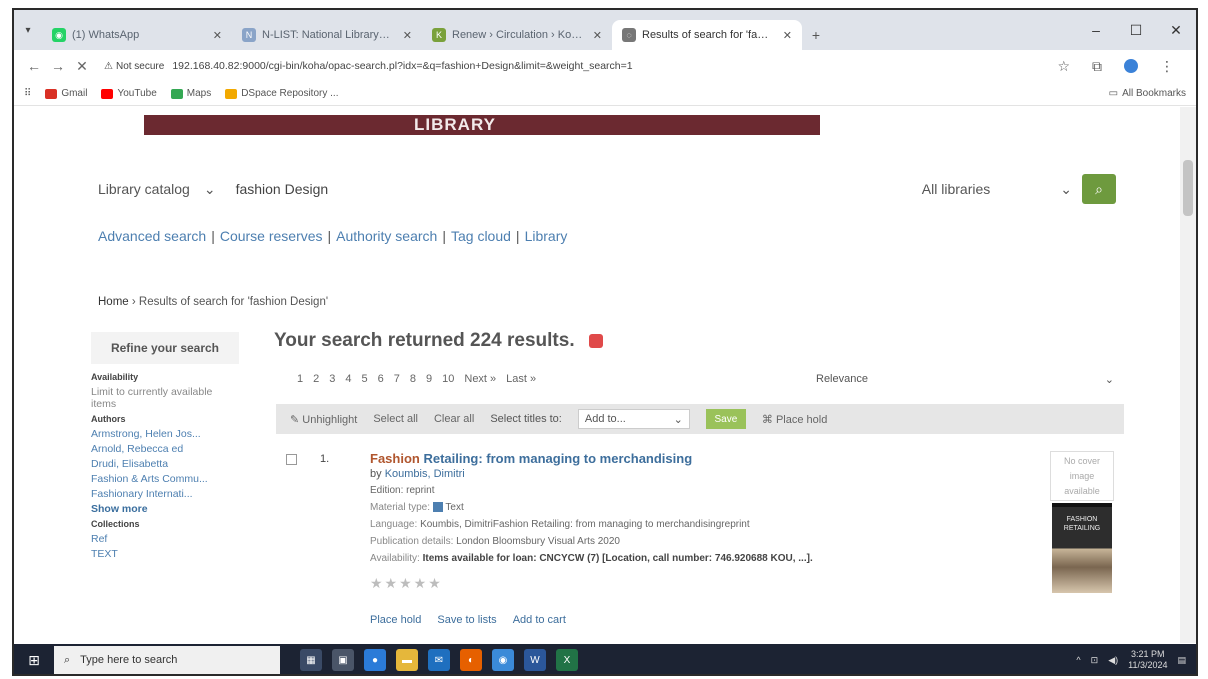 The height and width of the screenshot is (679, 1208). I want to click on book-cover-image: FASHION RETAILING, so click(1082, 550).